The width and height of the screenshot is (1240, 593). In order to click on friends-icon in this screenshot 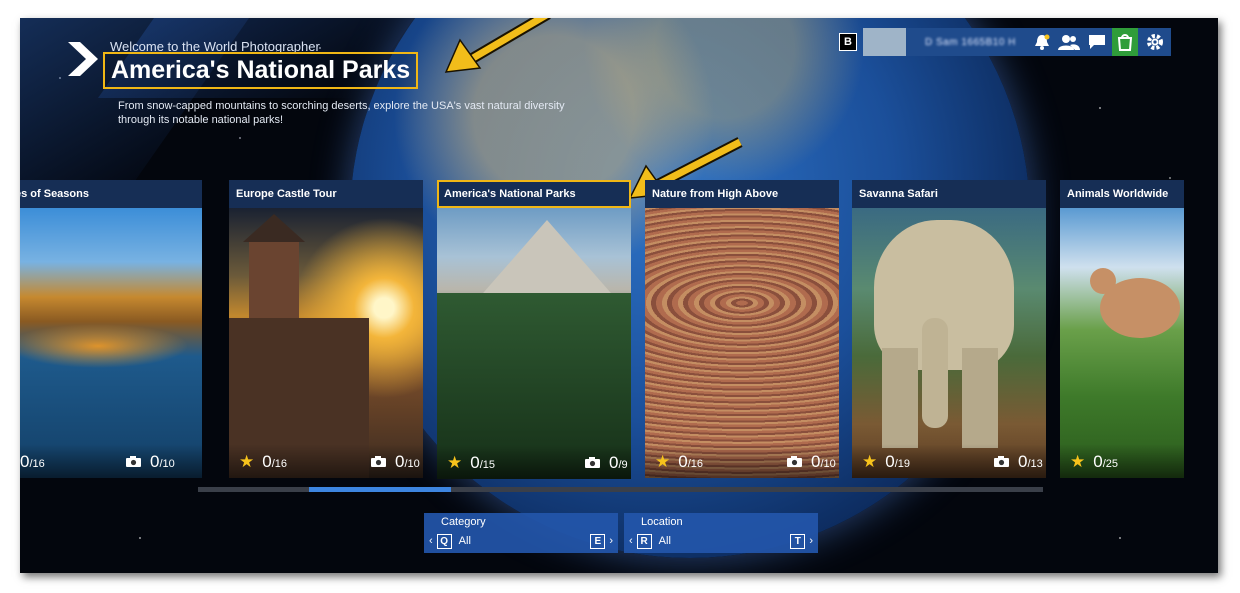, I will do `click(1069, 42)`.